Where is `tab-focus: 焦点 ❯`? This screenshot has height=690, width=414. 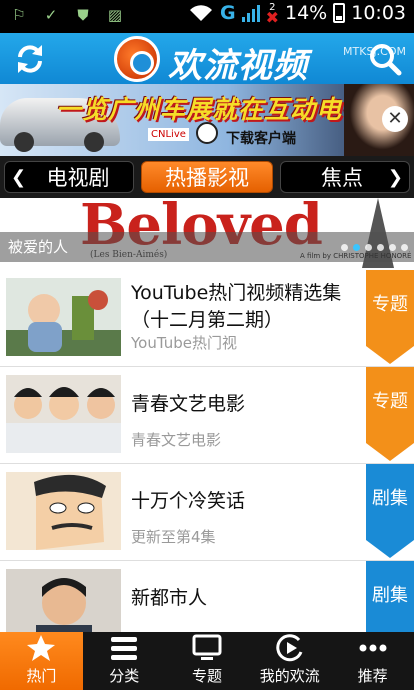
tab-focus: 焦点 ❯ is located at coordinates (345, 177).